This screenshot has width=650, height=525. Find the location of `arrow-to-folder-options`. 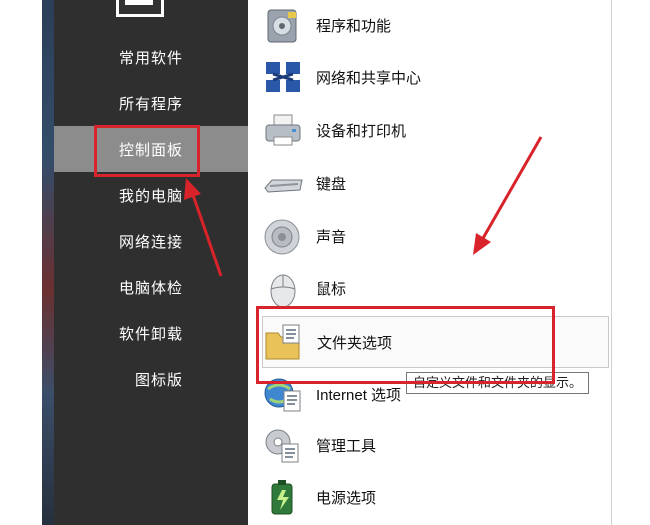

arrow-to-folder-options is located at coordinates (508, 195).